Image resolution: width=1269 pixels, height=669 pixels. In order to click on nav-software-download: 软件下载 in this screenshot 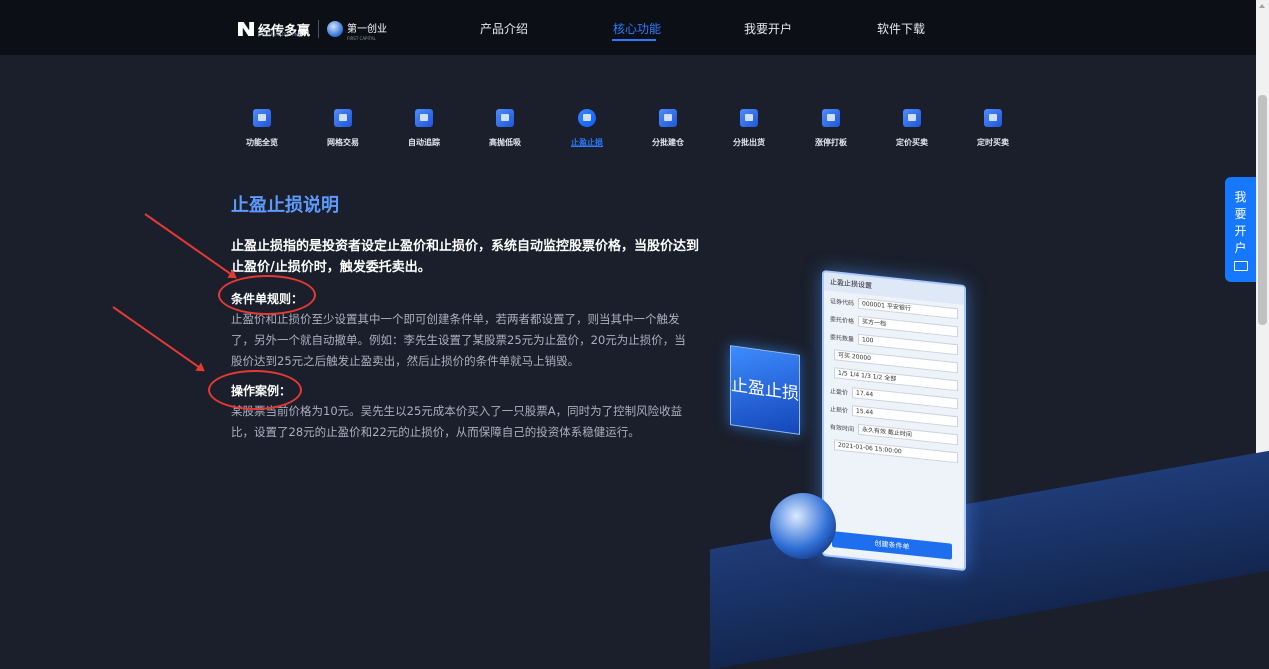, I will do `click(901, 28)`.